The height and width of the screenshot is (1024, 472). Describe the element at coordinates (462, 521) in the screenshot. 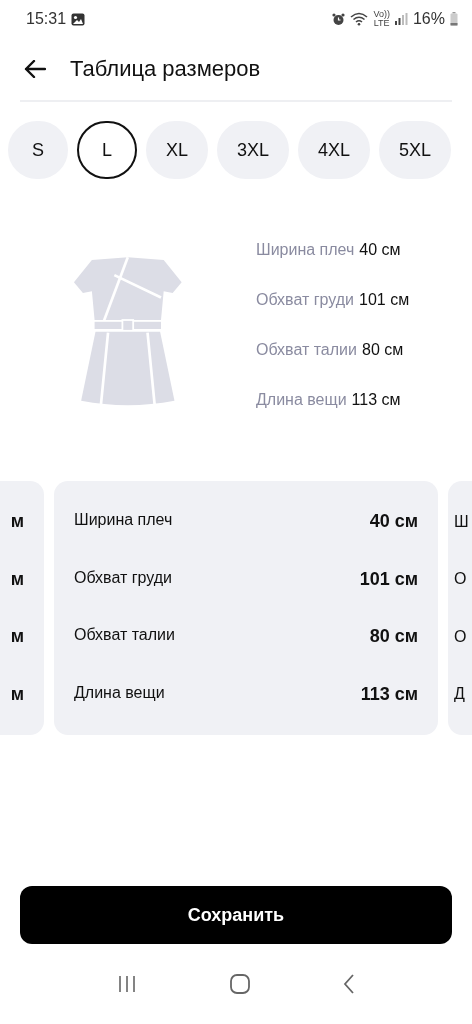

I see `measurement-label: Ш` at that location.